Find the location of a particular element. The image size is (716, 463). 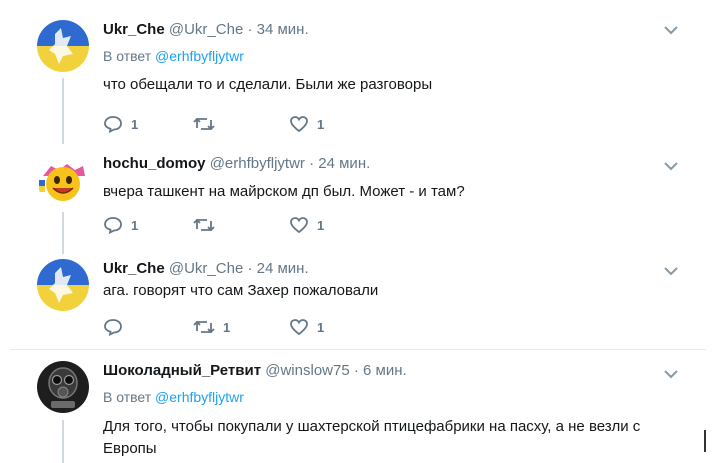

tweet-header: Ukr_Che @Ukr_Che · 34 мин. is located at coordinates (206, 29).